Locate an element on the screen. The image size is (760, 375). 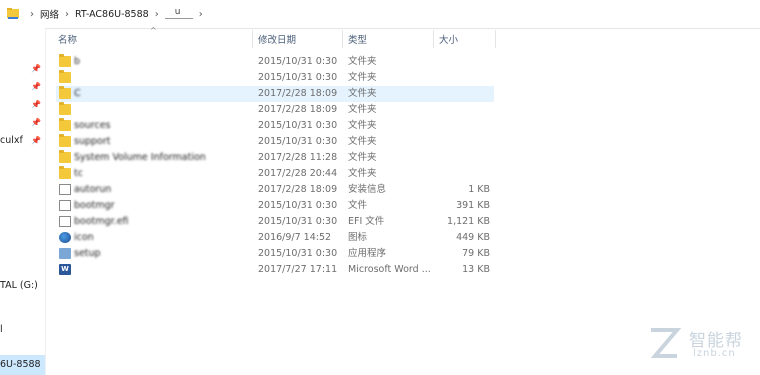
file-name: C is located at coordinates (77, 94).